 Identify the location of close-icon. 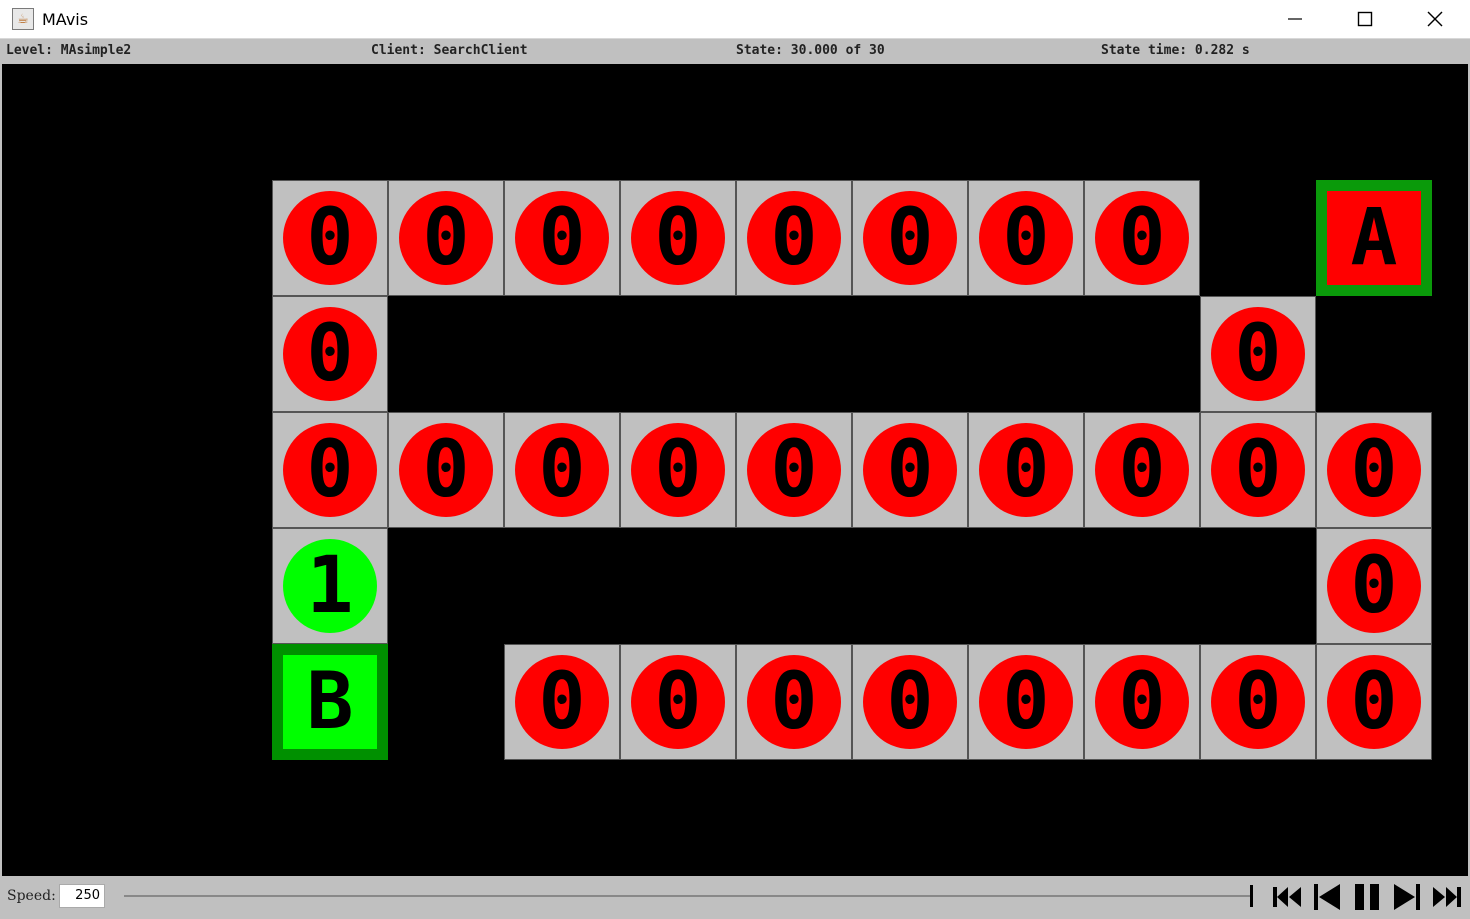
(1435, 19).